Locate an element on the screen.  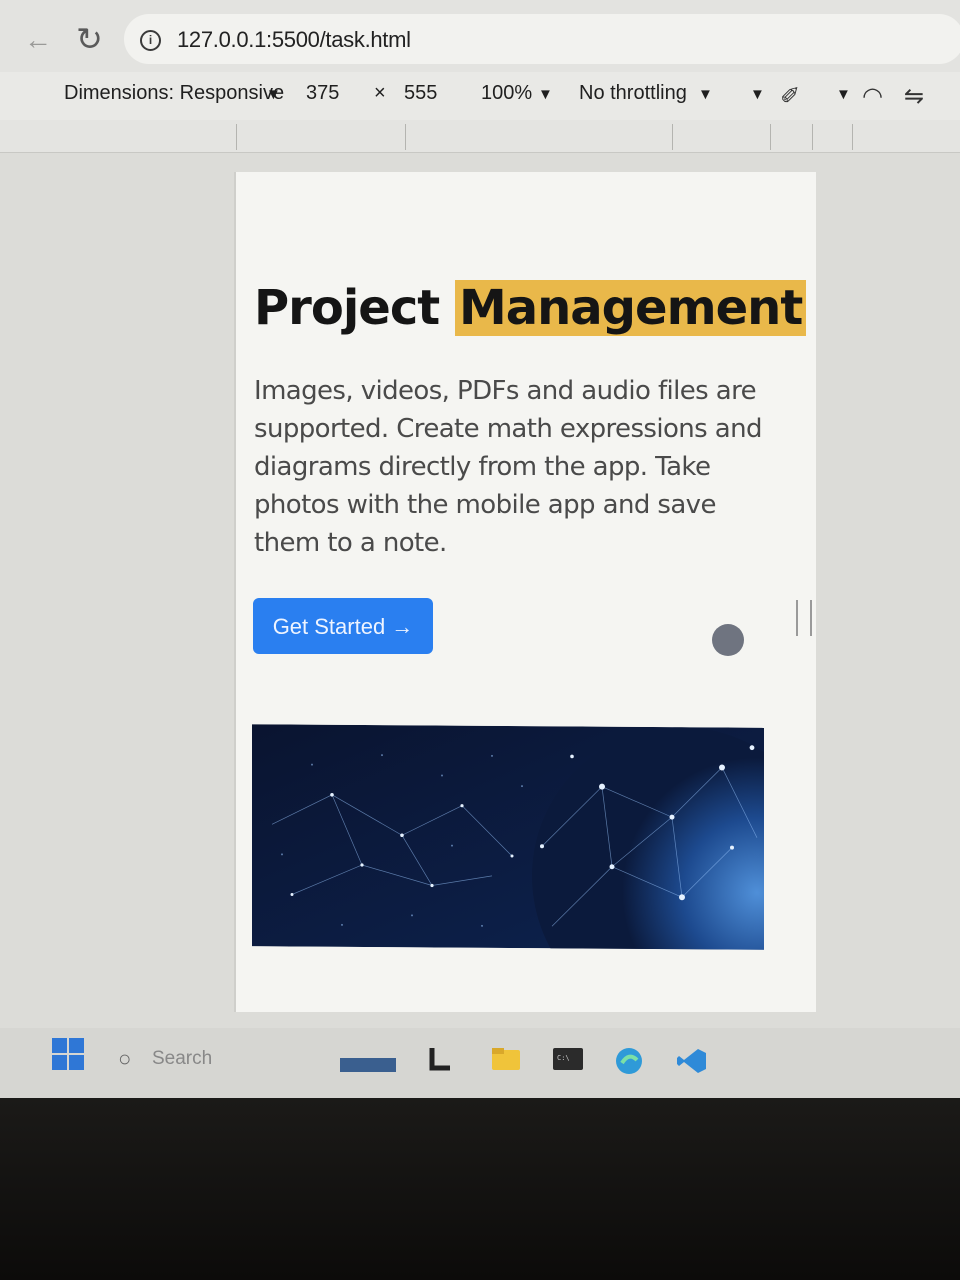
media-query-ruler is located at coordinates (480, 136).